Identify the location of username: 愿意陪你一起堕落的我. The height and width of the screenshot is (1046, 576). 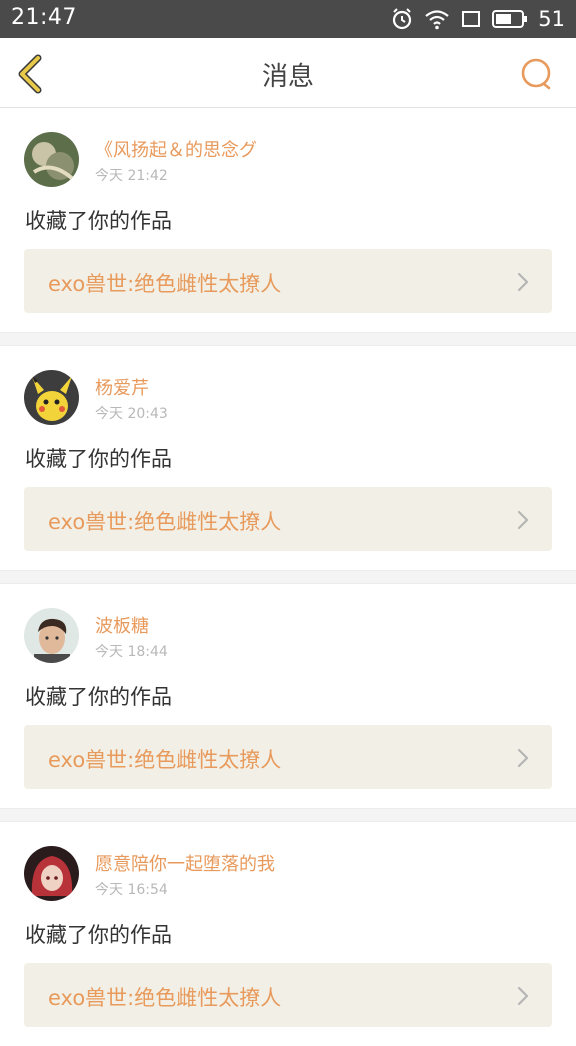
(185, 863).